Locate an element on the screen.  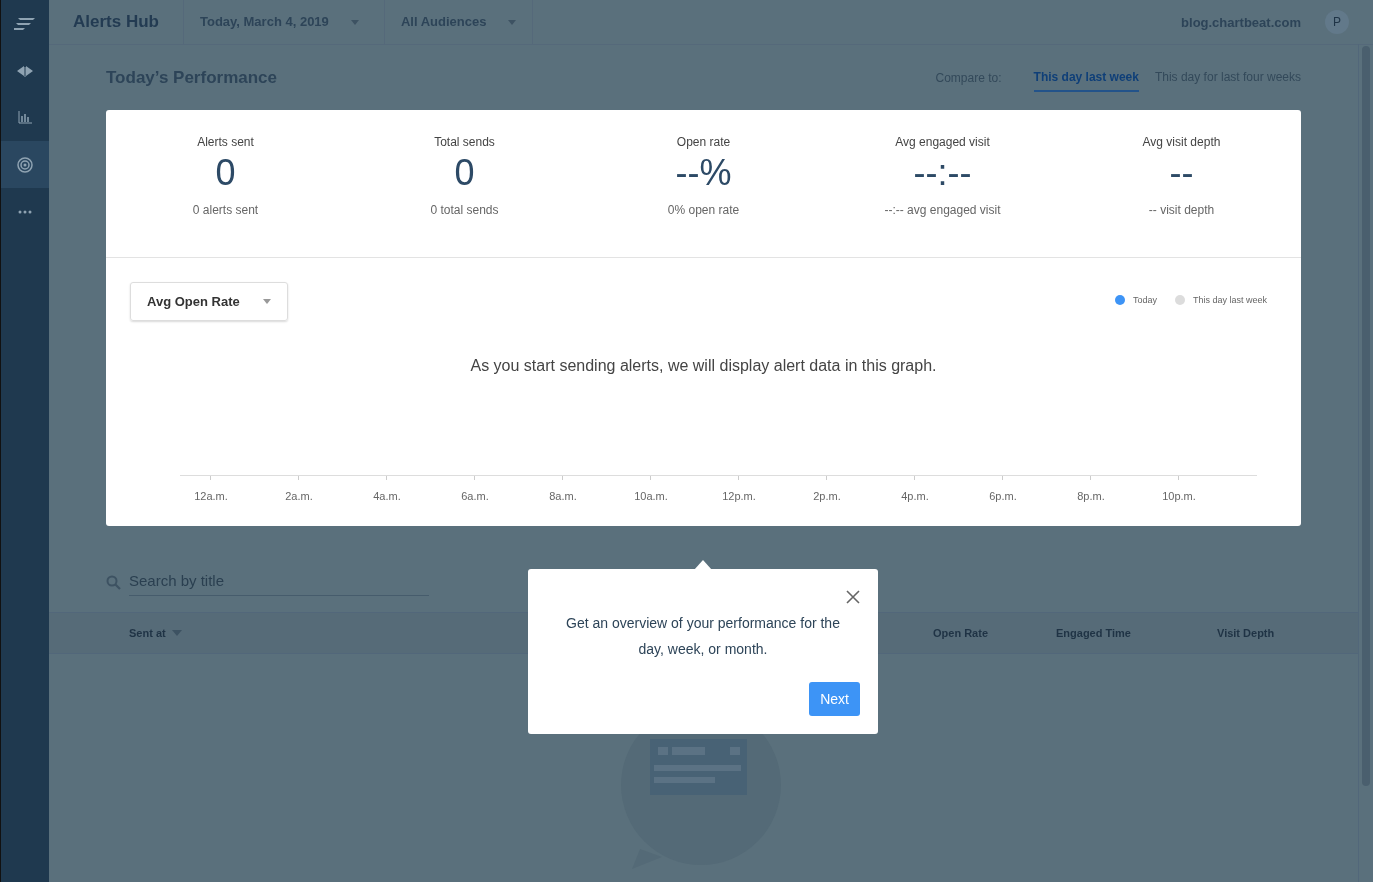
avatar: P is located at coordinates (1337, 22).